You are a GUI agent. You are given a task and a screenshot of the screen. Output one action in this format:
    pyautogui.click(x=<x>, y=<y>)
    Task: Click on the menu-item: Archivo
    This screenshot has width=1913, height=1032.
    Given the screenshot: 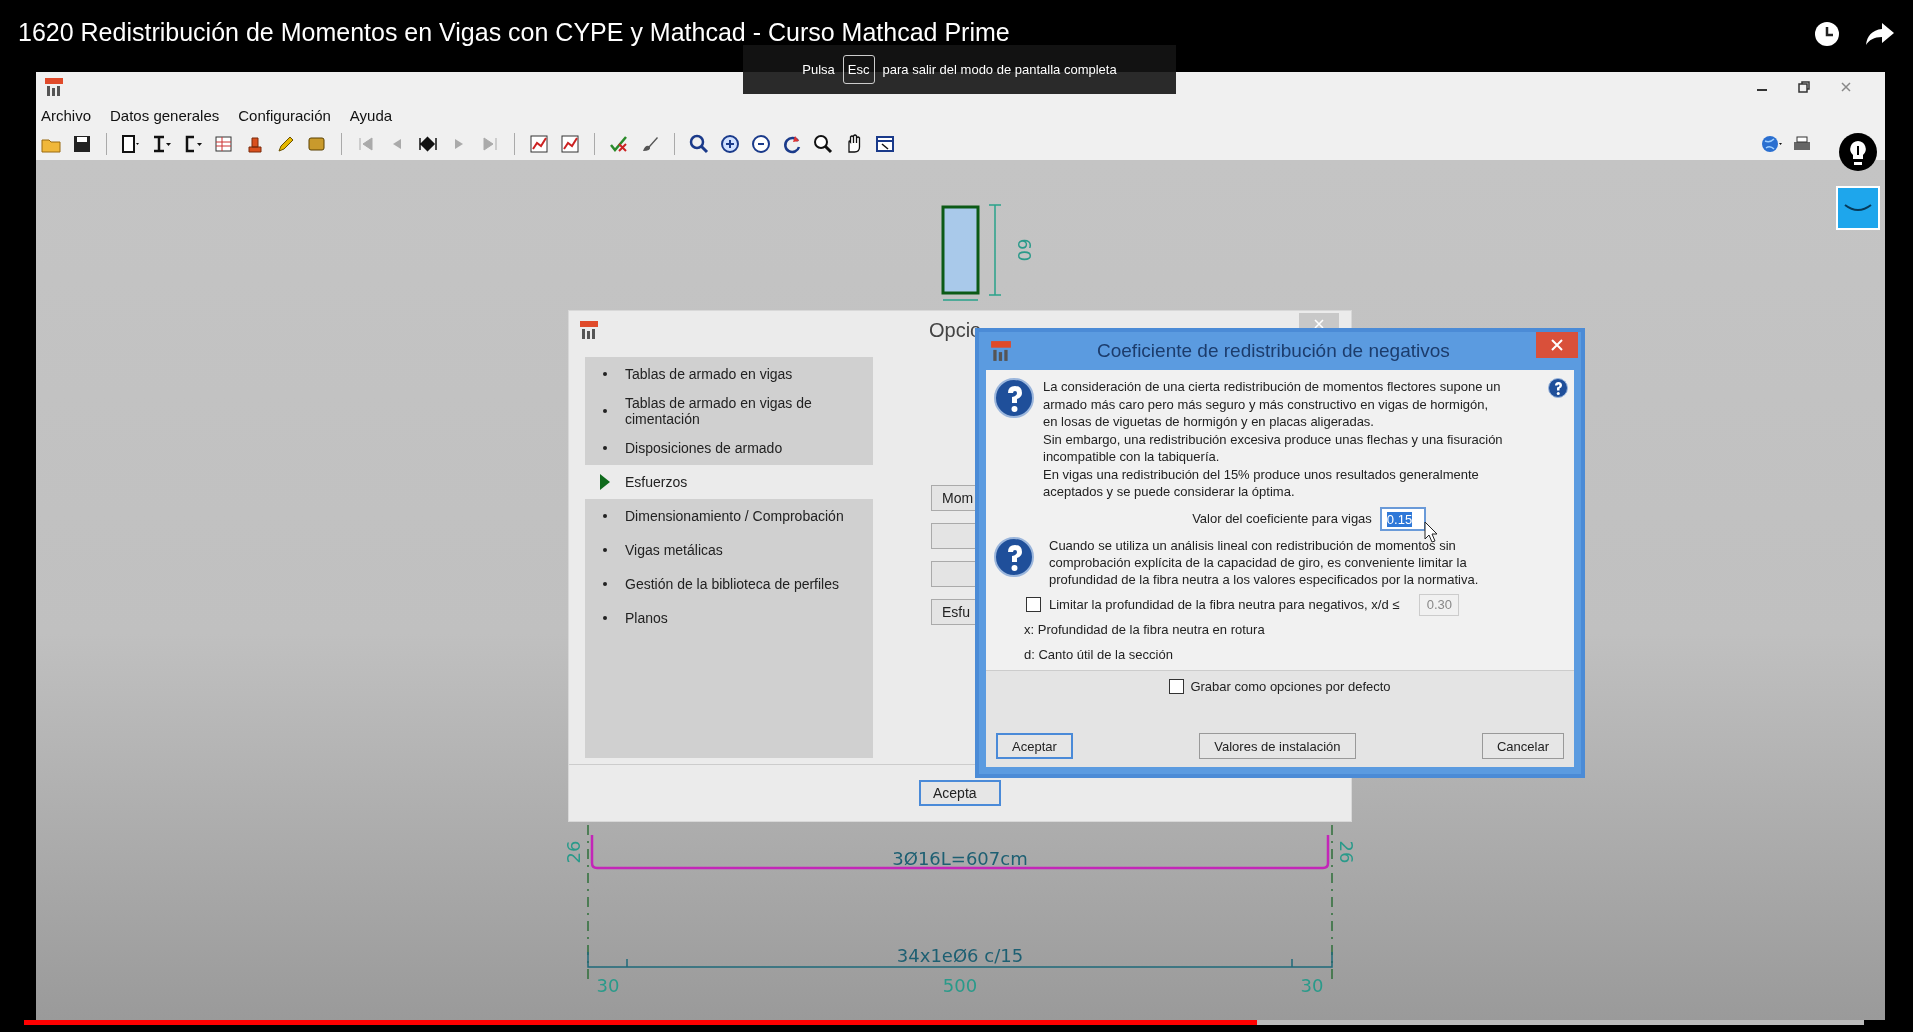 What is the action you would take?
    pyautogui.click(x=66, y=115)
    